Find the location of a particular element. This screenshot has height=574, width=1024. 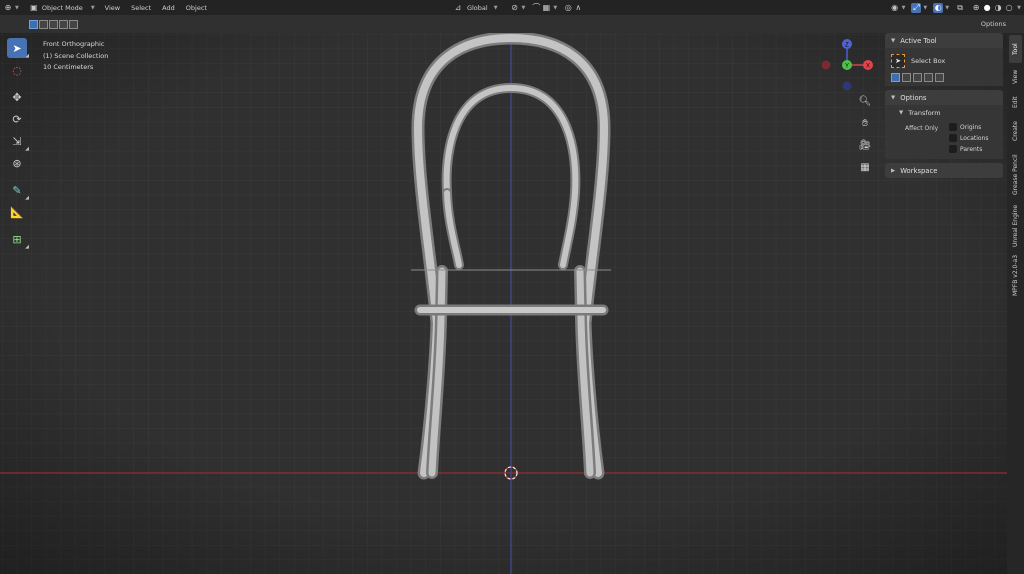

overlay-toggle: ◐ ▼ is located at coordinates (941, 7).